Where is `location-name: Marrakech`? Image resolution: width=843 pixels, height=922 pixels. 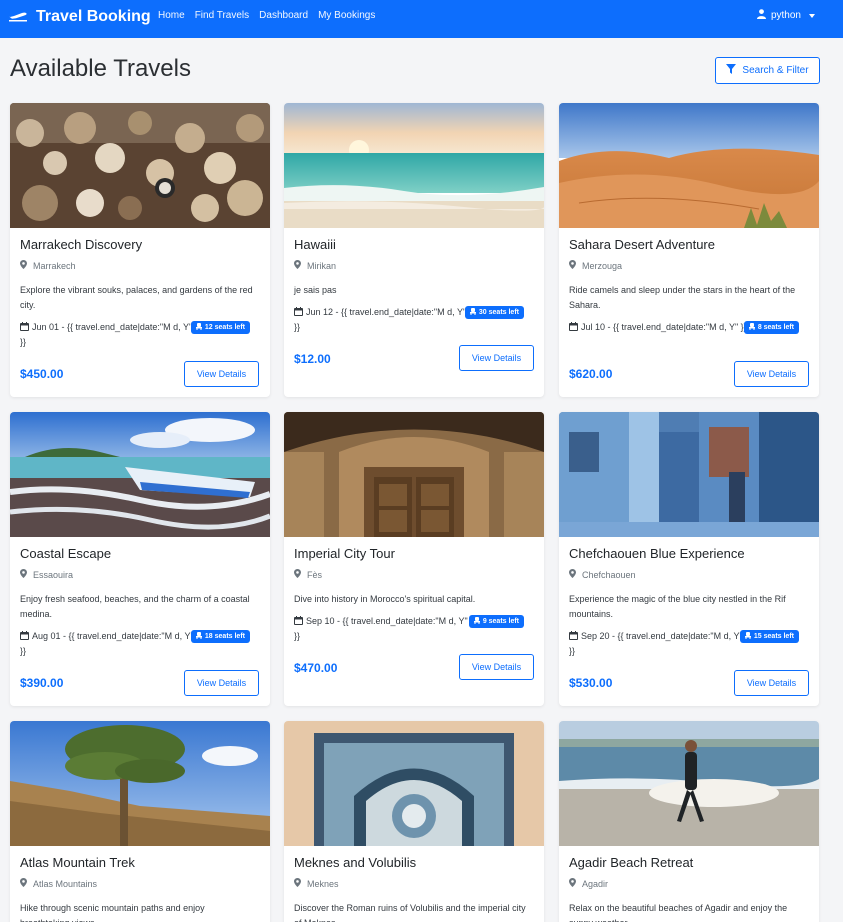 location-name: Marrakech is located at coordinates (54, 265).